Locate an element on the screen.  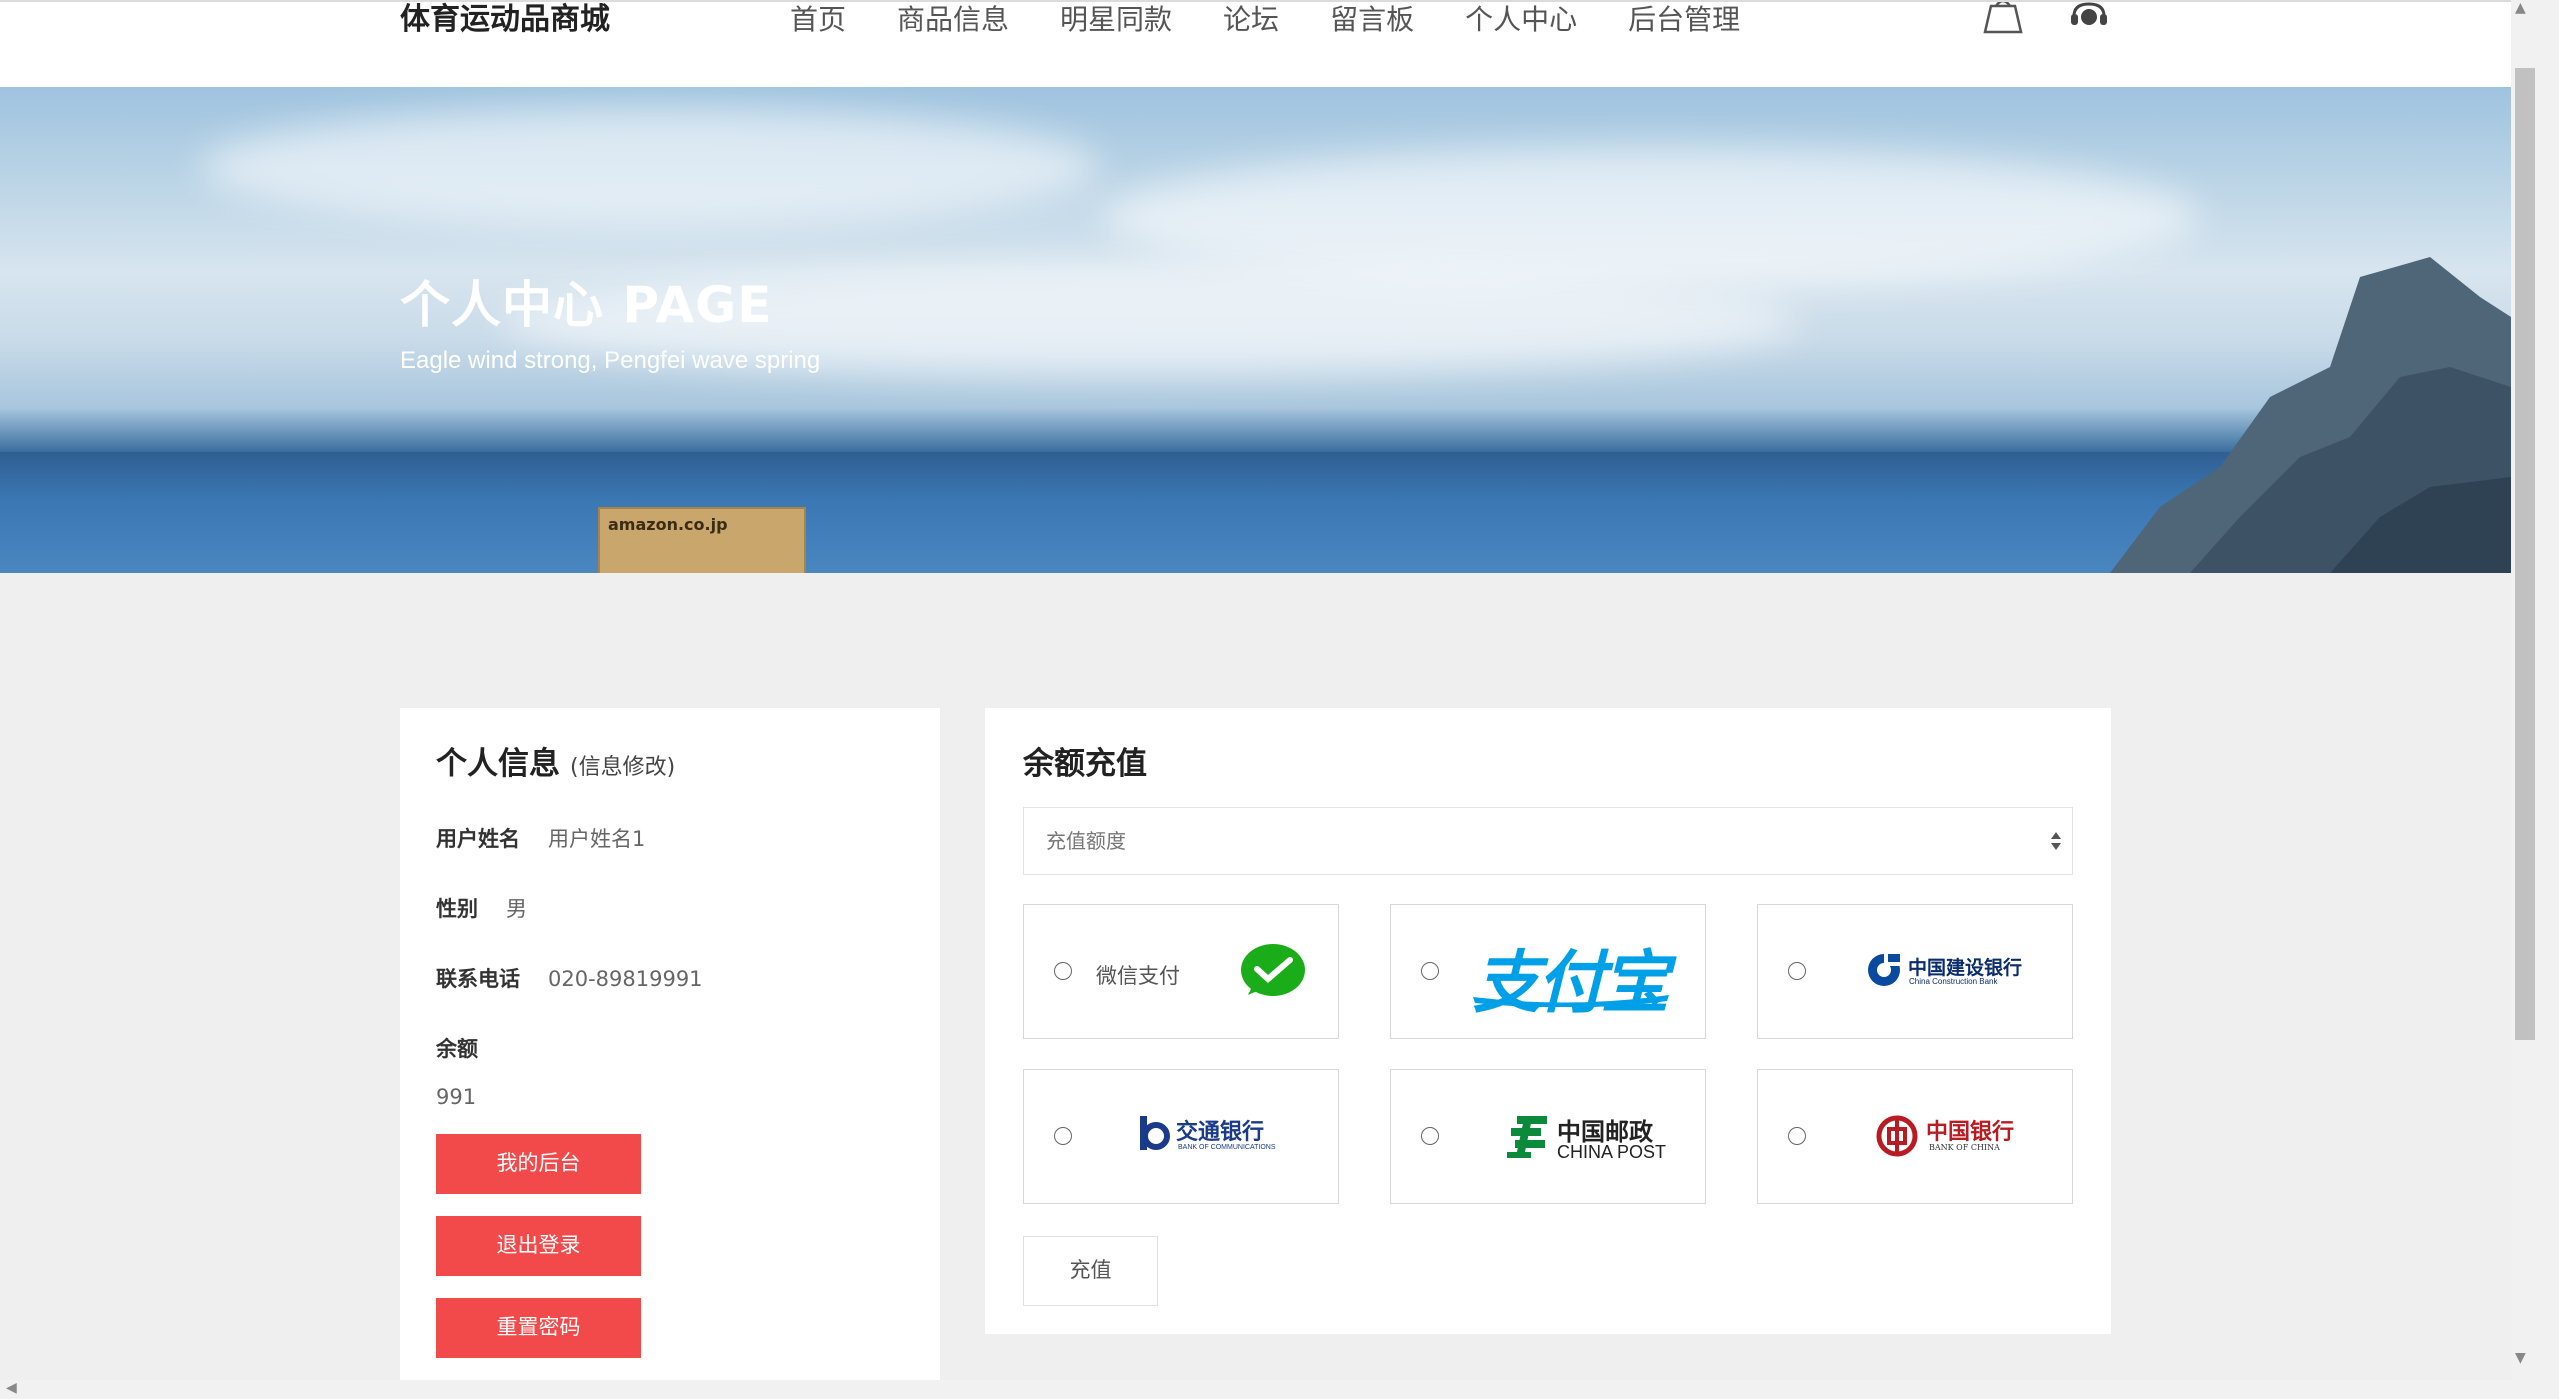
pay-option-boc: 中国银行 BANK OF CHINA is located at coordinates (1915, 1136).